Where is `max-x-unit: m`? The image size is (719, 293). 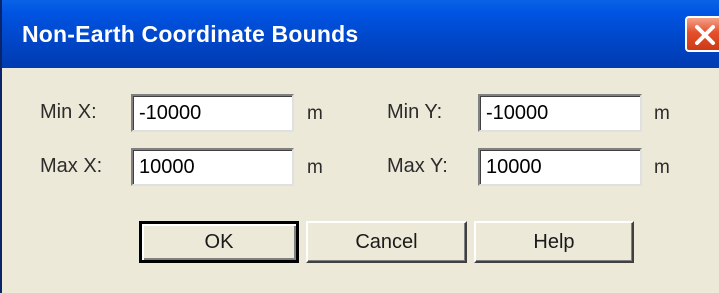 max-x-unit: m is located at coordinates (315, 167).